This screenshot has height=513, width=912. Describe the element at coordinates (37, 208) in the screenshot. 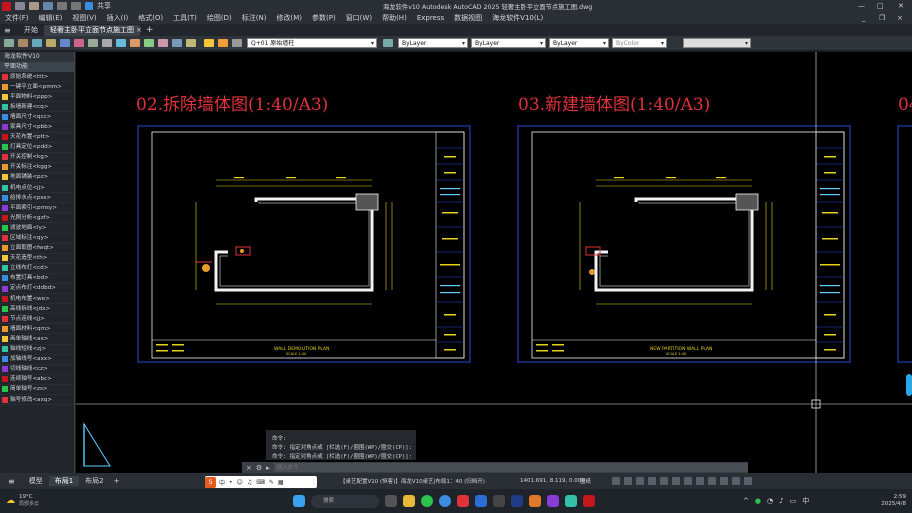

I see `palette-item: 平面索引<pmsy>` at that location.